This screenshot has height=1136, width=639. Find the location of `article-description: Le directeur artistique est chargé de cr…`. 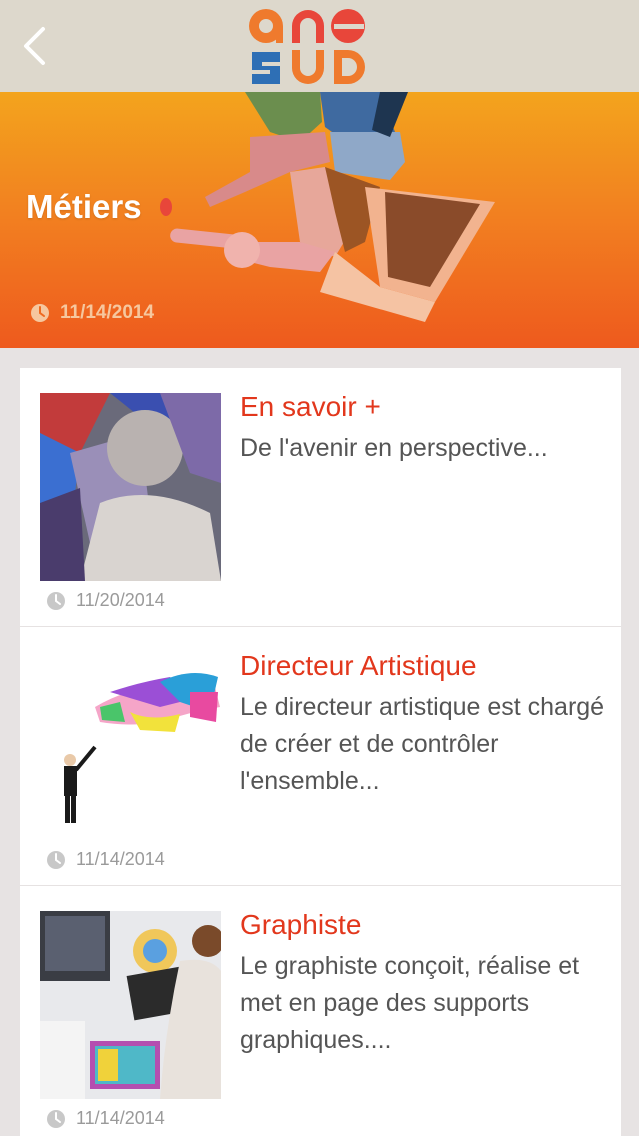

article-description: Le directeur artistique est chargé de cr… is located at coordinates (422, 744).